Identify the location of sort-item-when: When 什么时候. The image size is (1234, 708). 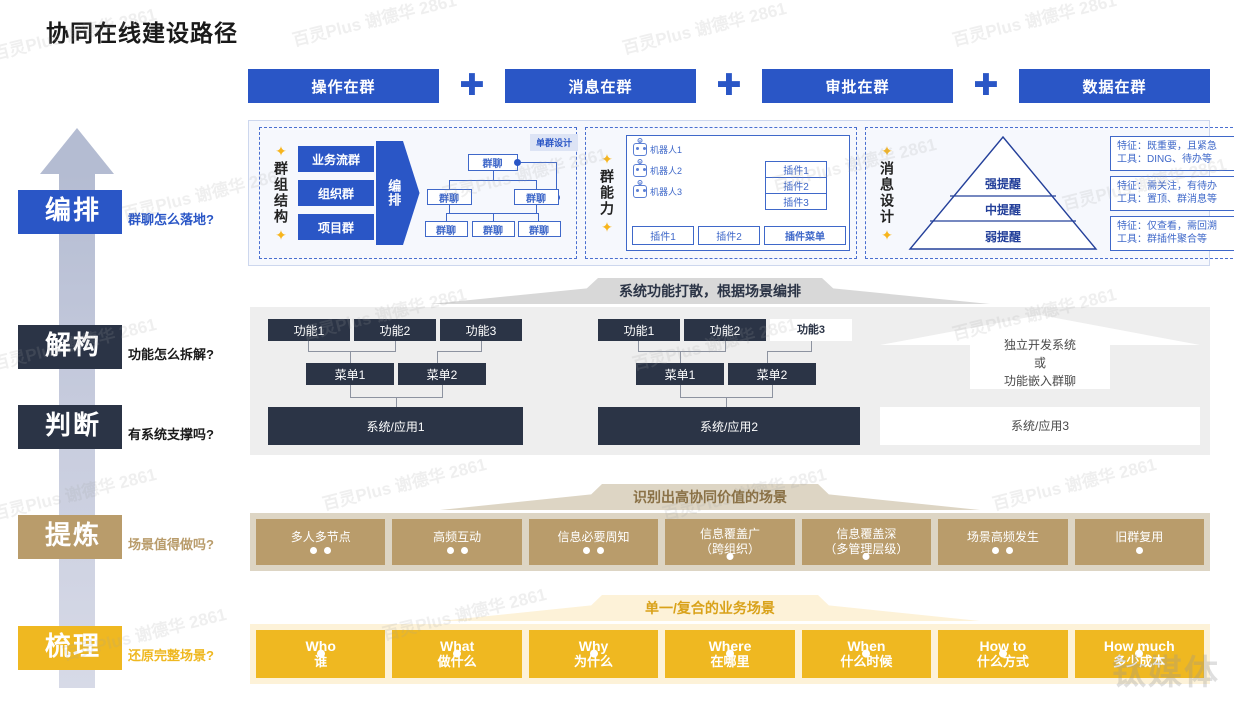
(866, 654).